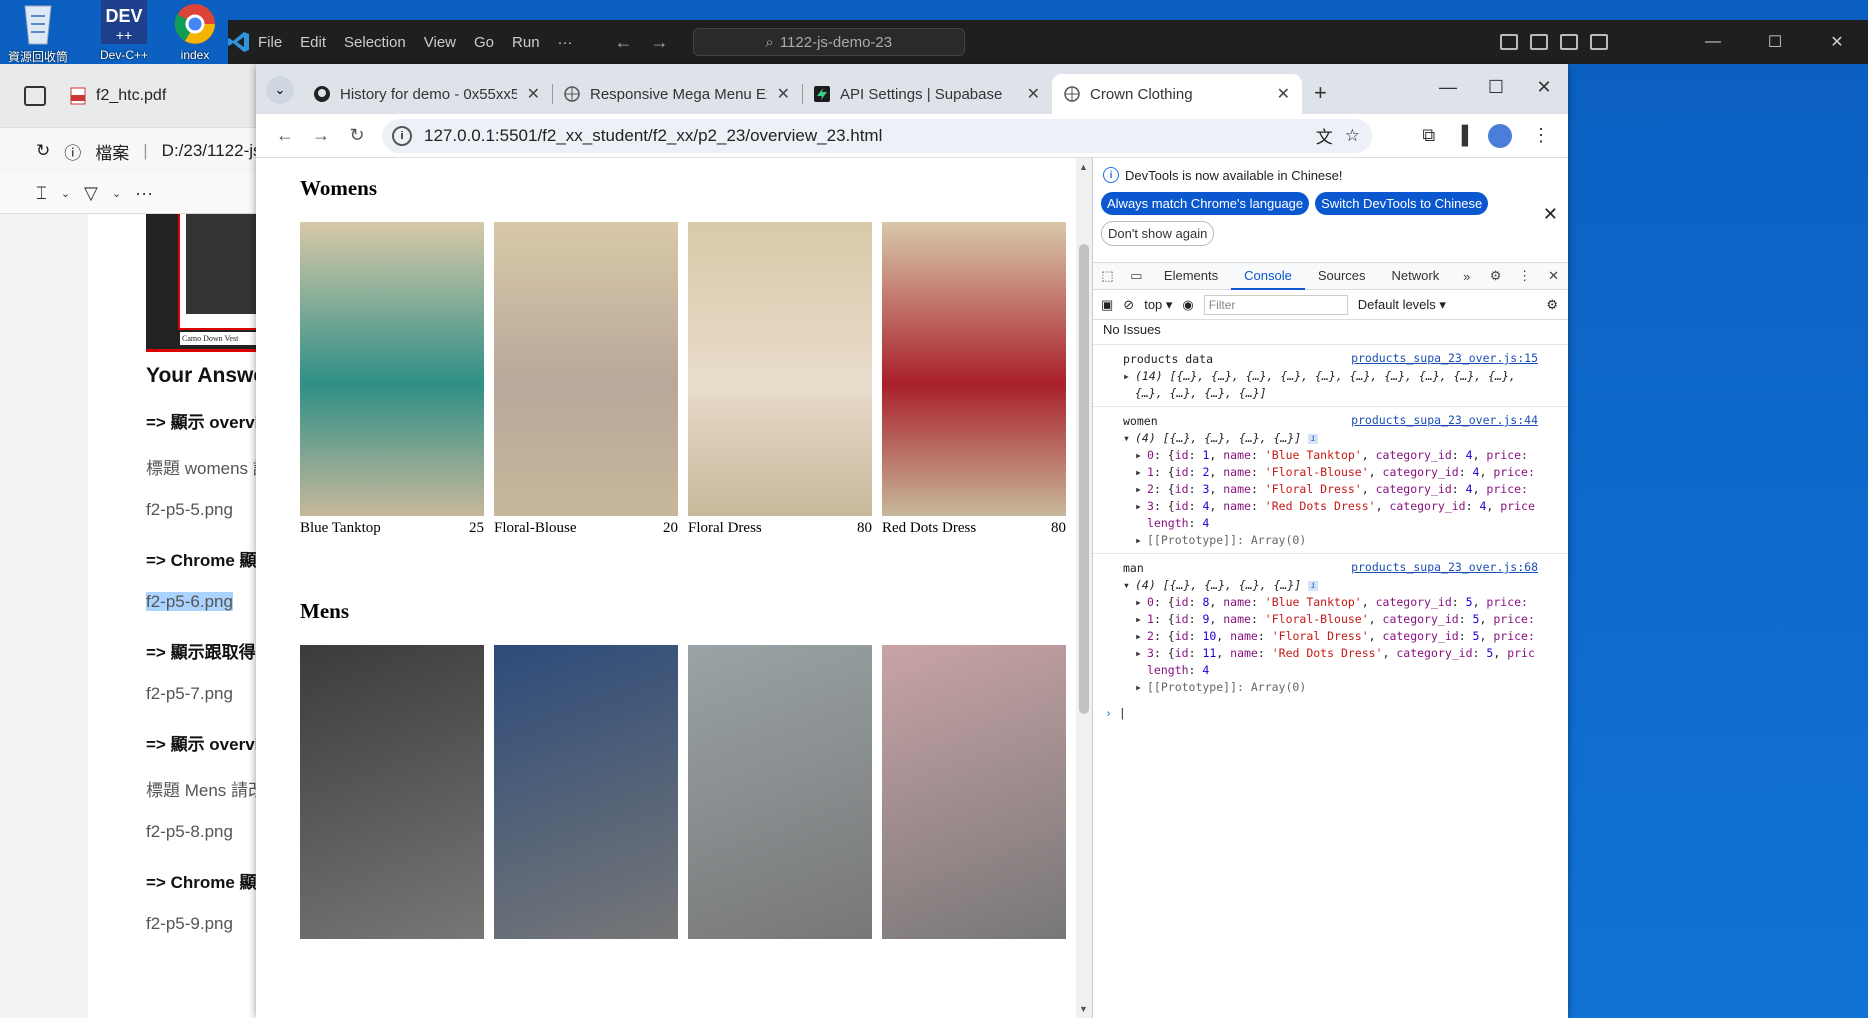  Describe the element at coordinates (1107, 276) in the screenshot. I see `inspect-element-icon: ⬚` at that location.